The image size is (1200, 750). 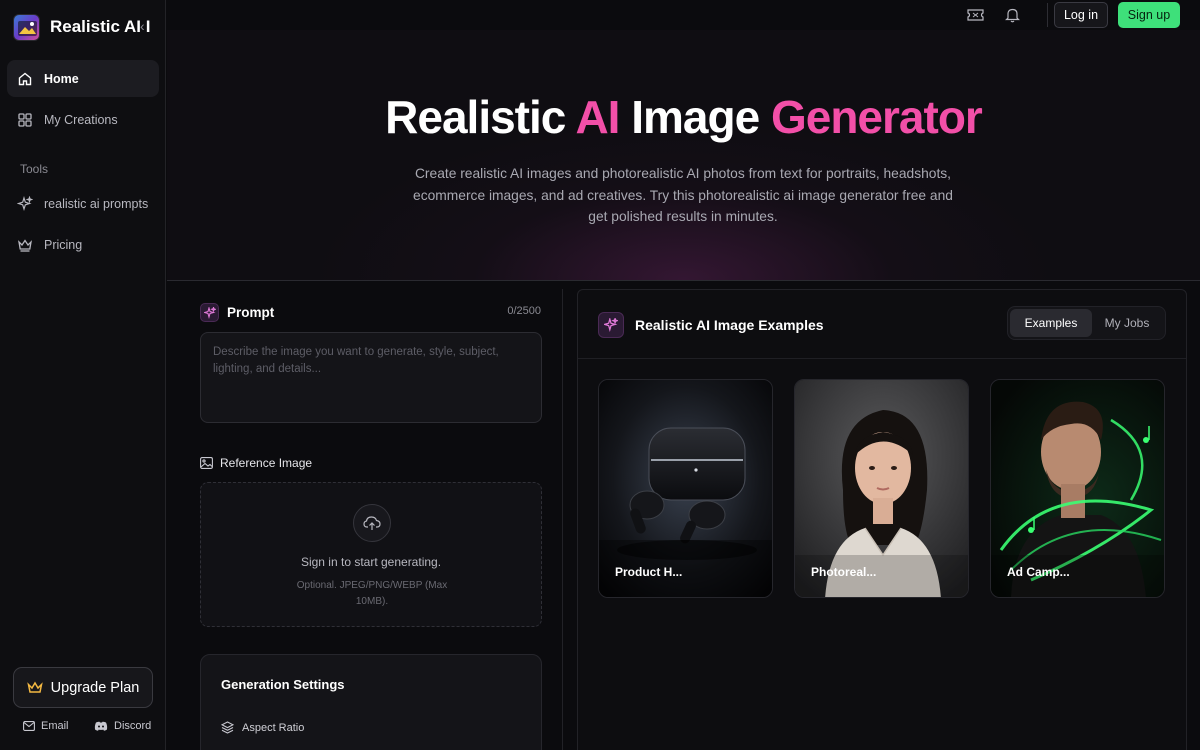 I want to click on prompt-label: Prompt, so click(x=251, y=312).